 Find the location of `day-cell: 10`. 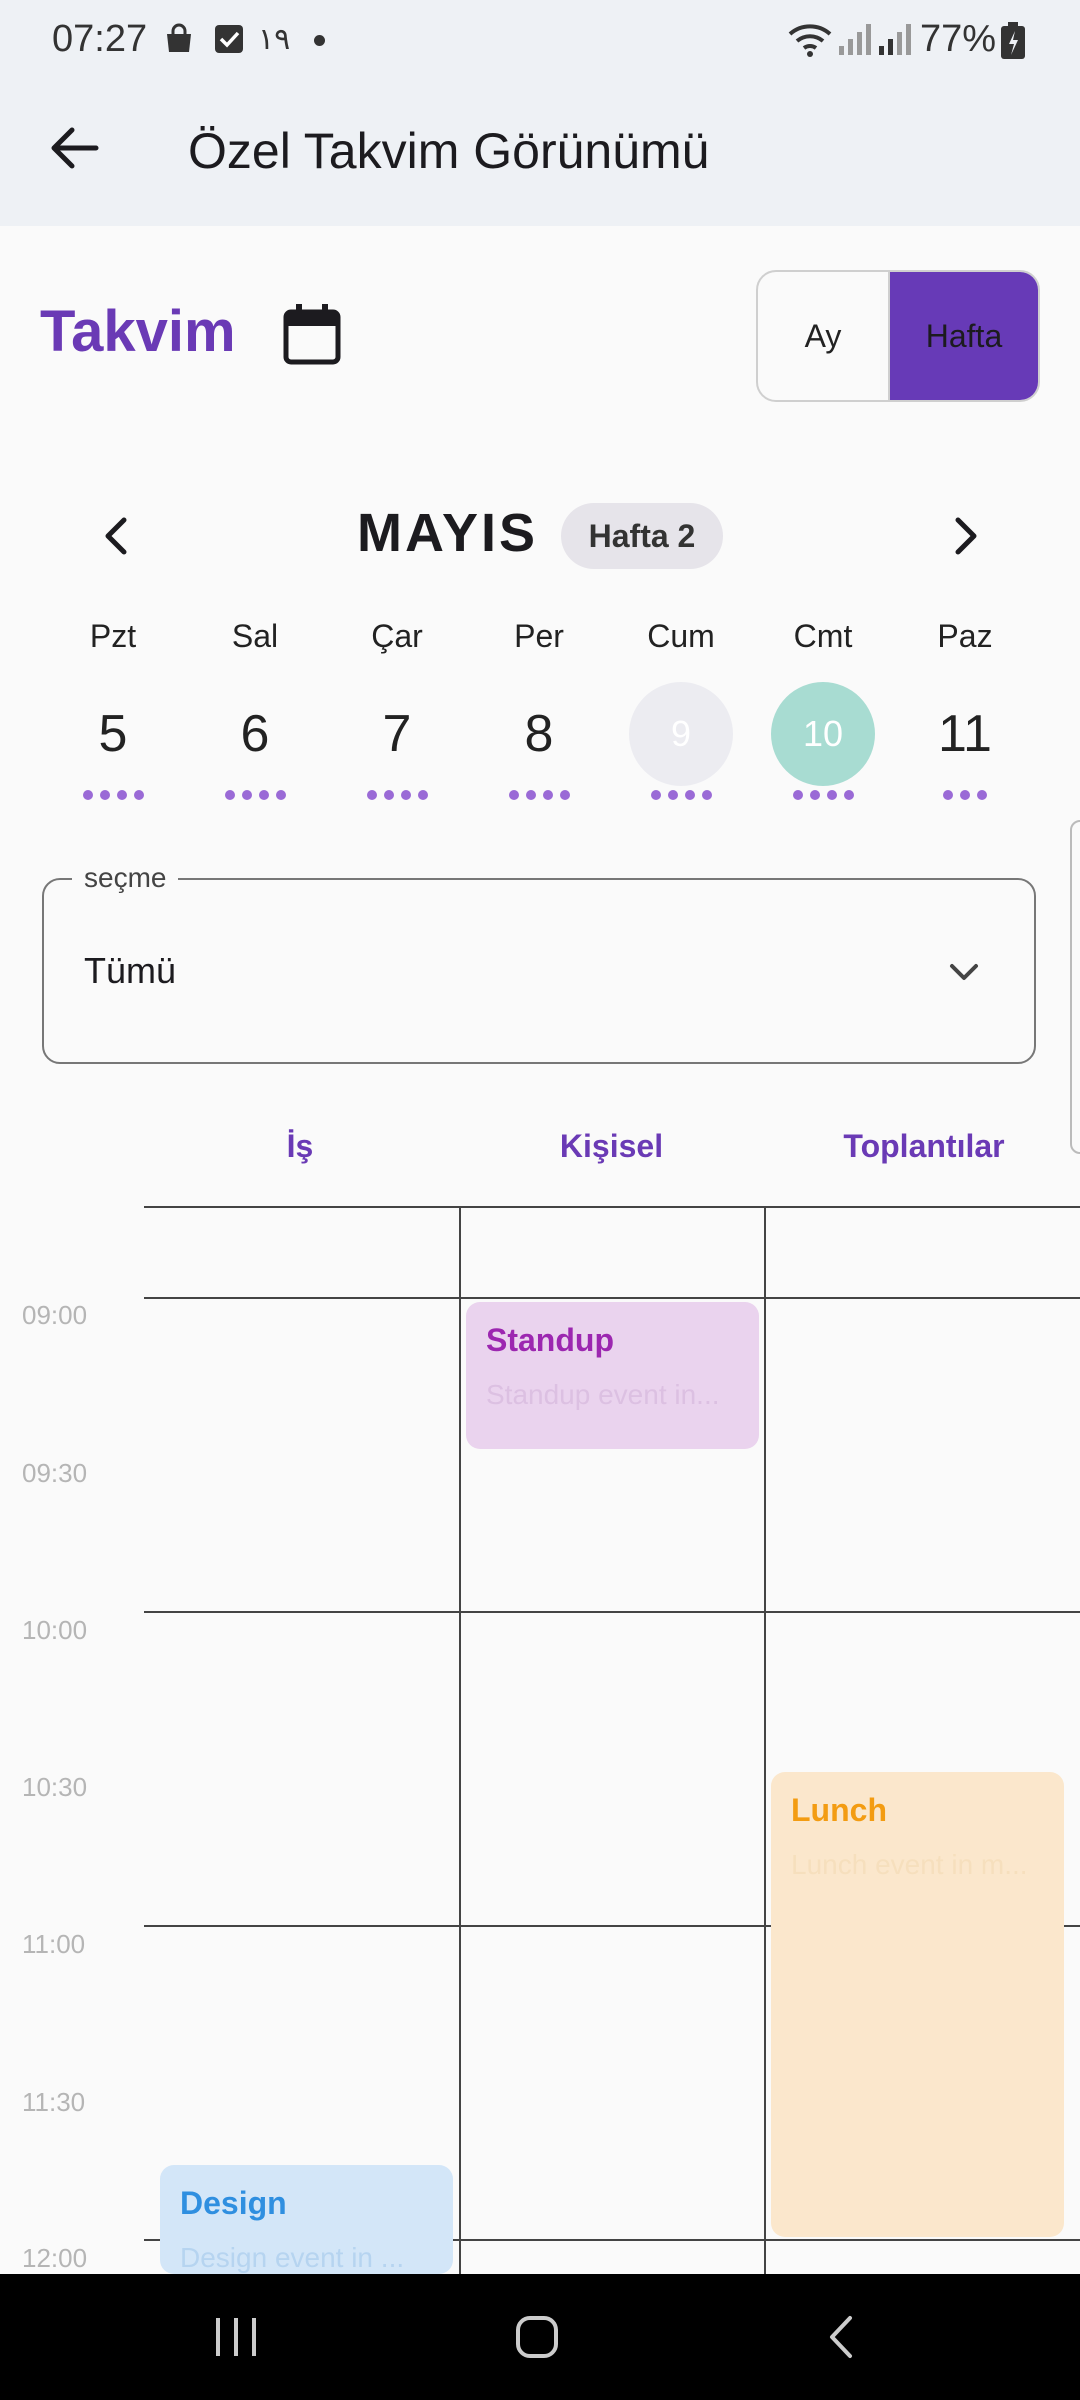

day-cell: 10 is located at coordinates (823, 734).